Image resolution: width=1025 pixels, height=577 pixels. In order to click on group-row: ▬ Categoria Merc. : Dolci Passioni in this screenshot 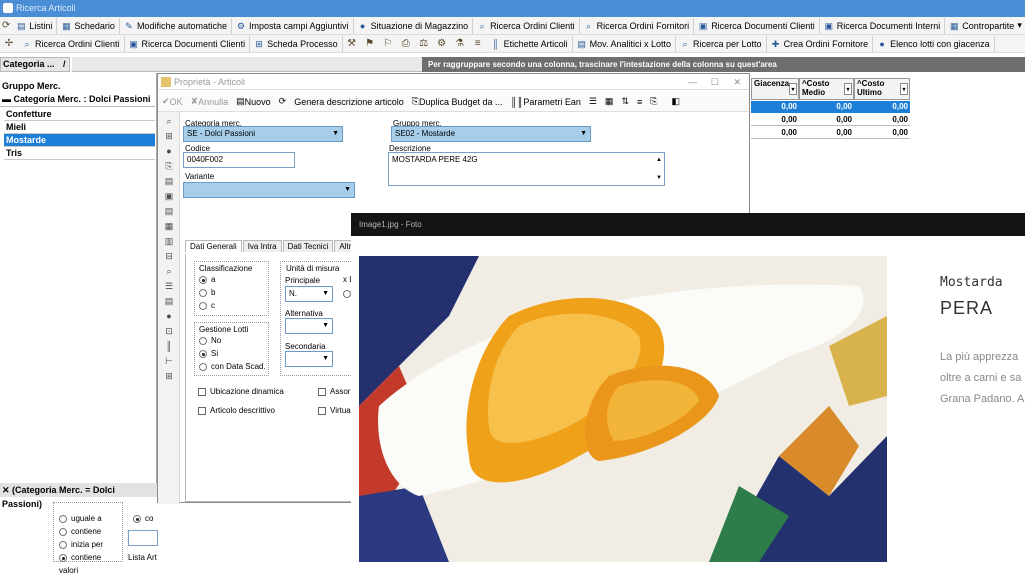, I will do `click(77, 100)`.